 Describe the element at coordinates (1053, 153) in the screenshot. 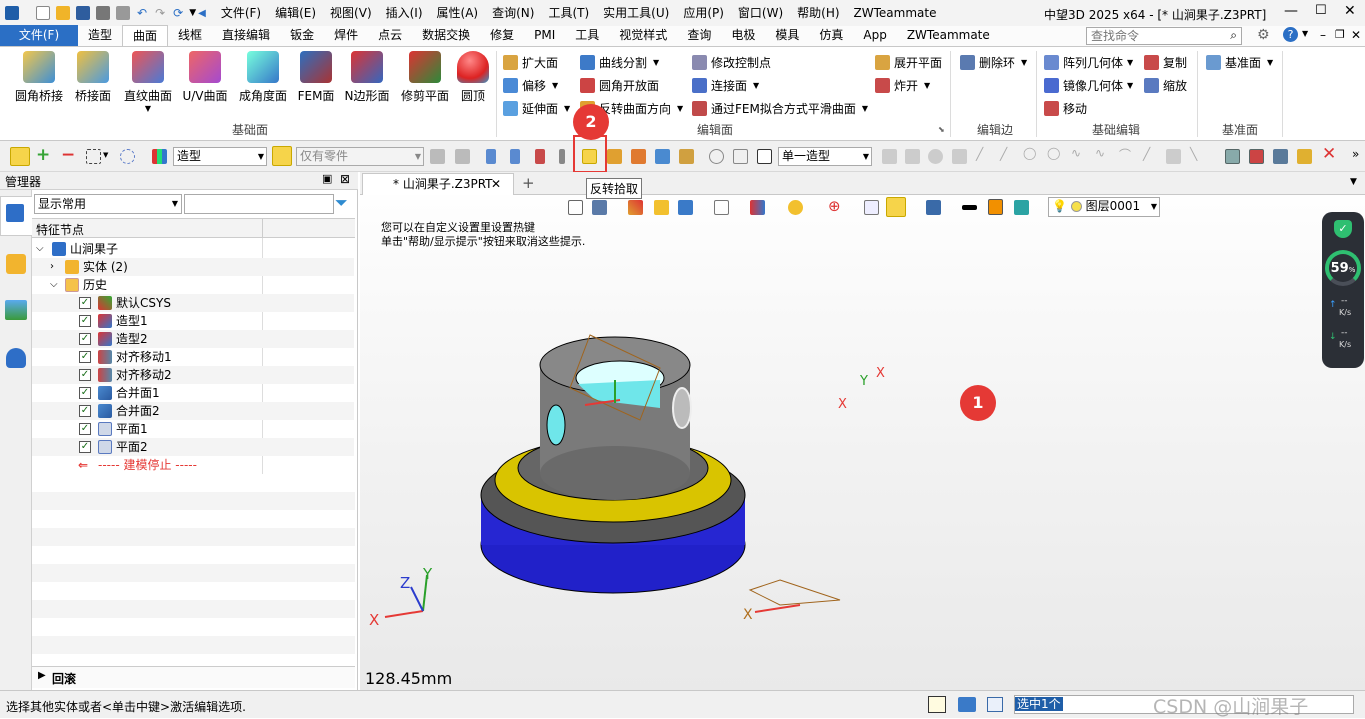

I see `circle-tool-2-icon: ◯` at that location.